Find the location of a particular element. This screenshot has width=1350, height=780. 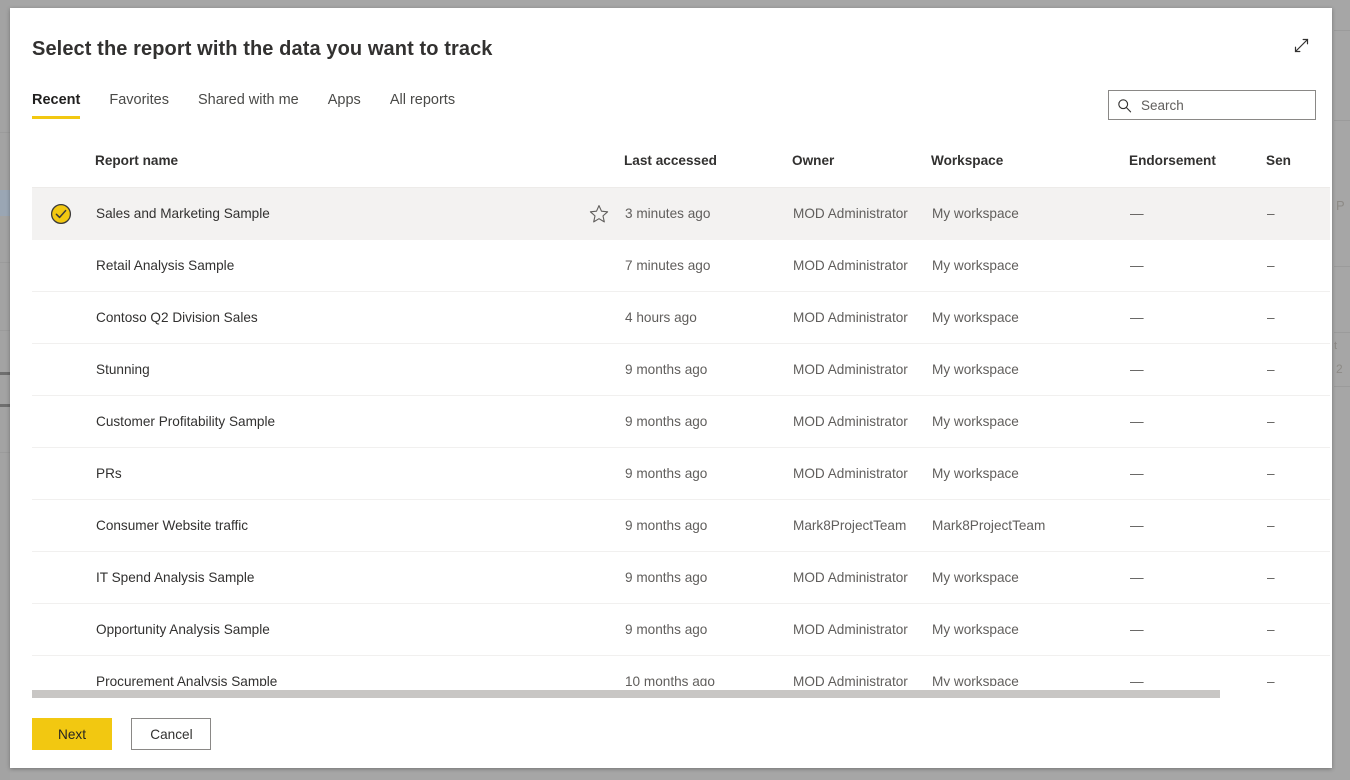

last-accessed-cell: 10 months ago is located at coordinates (708, 670).